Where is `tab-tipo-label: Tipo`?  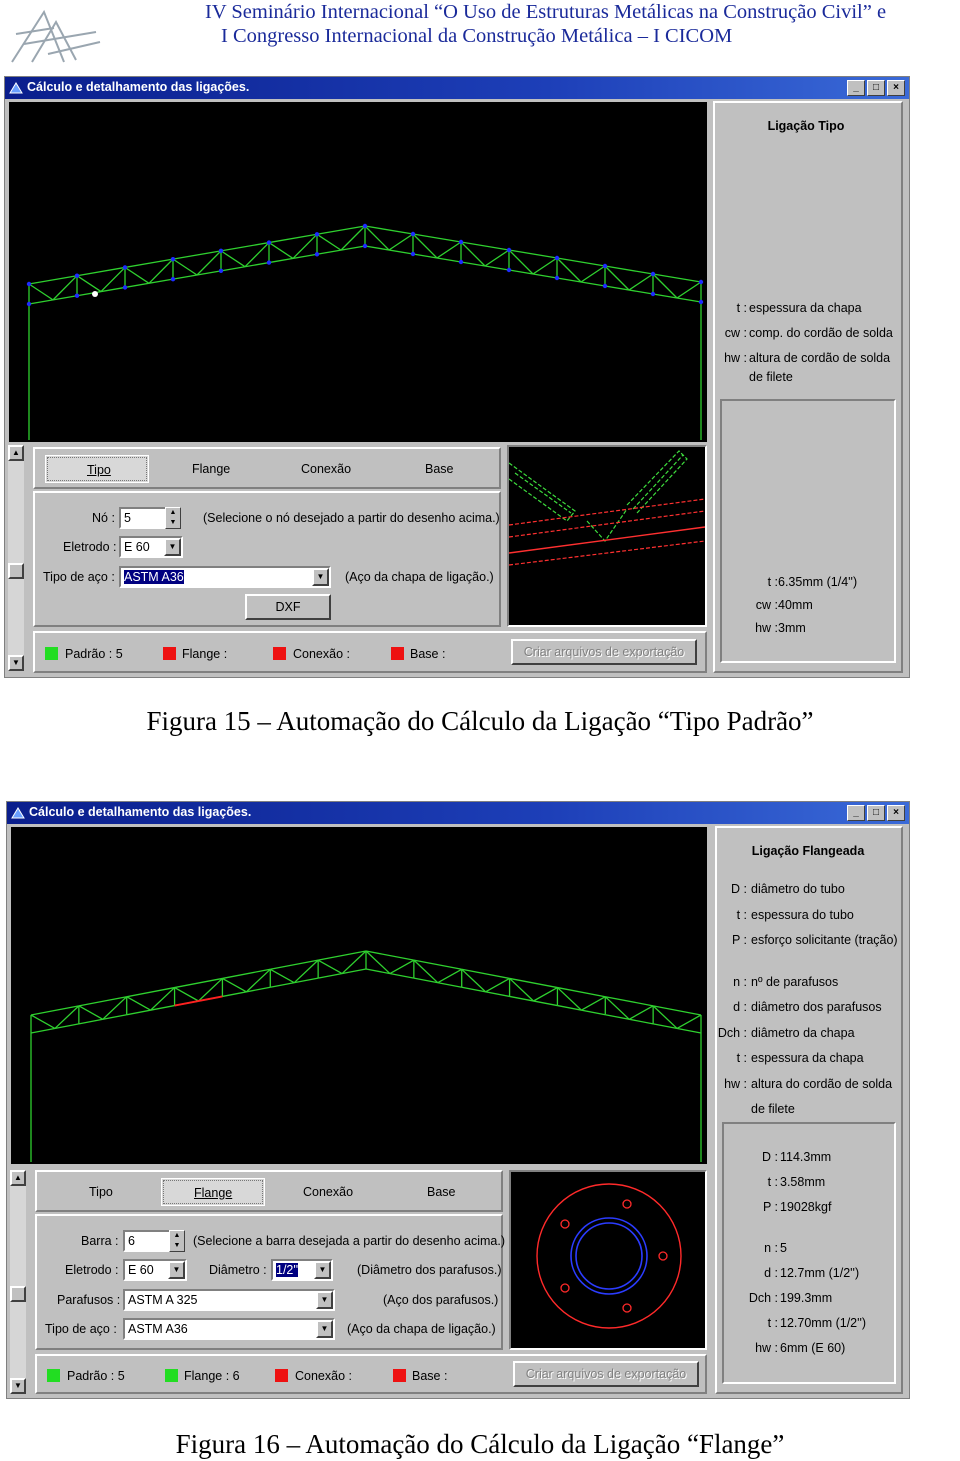 tab-tipo-label: Tipo is located at coordinates (99, 470).